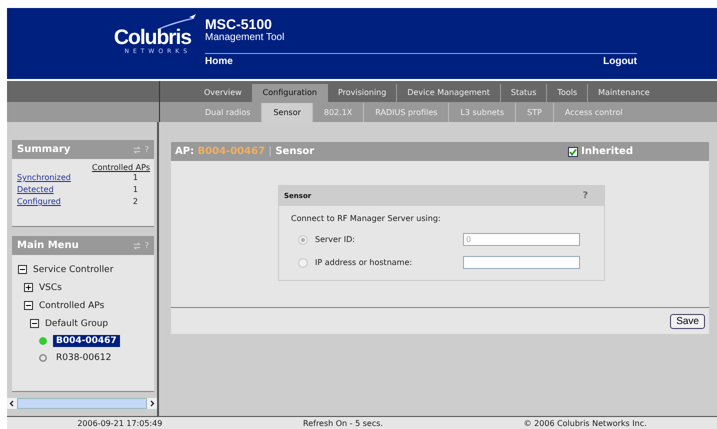 Image resolution: width=717 pixels, height=429 pixels. Describe the element at coordinates (73, 269) in the screenshot. I see `tree-item: Service Controller` at that location.